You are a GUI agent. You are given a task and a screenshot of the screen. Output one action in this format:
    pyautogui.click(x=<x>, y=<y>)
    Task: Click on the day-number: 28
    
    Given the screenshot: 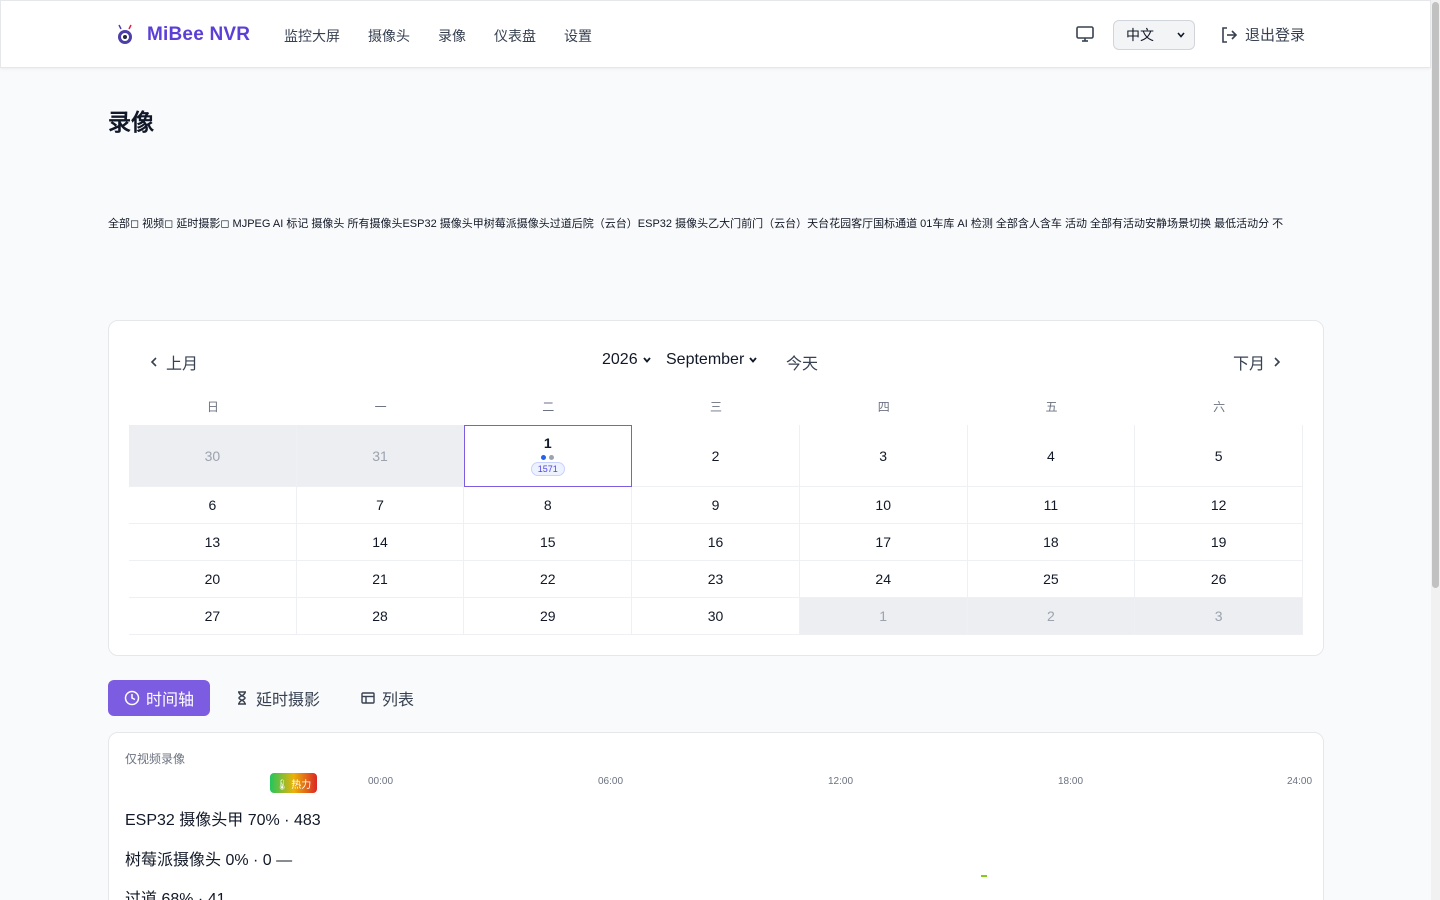 What is the action you would take?
    pyautogui.click(x=380, y=616)
    